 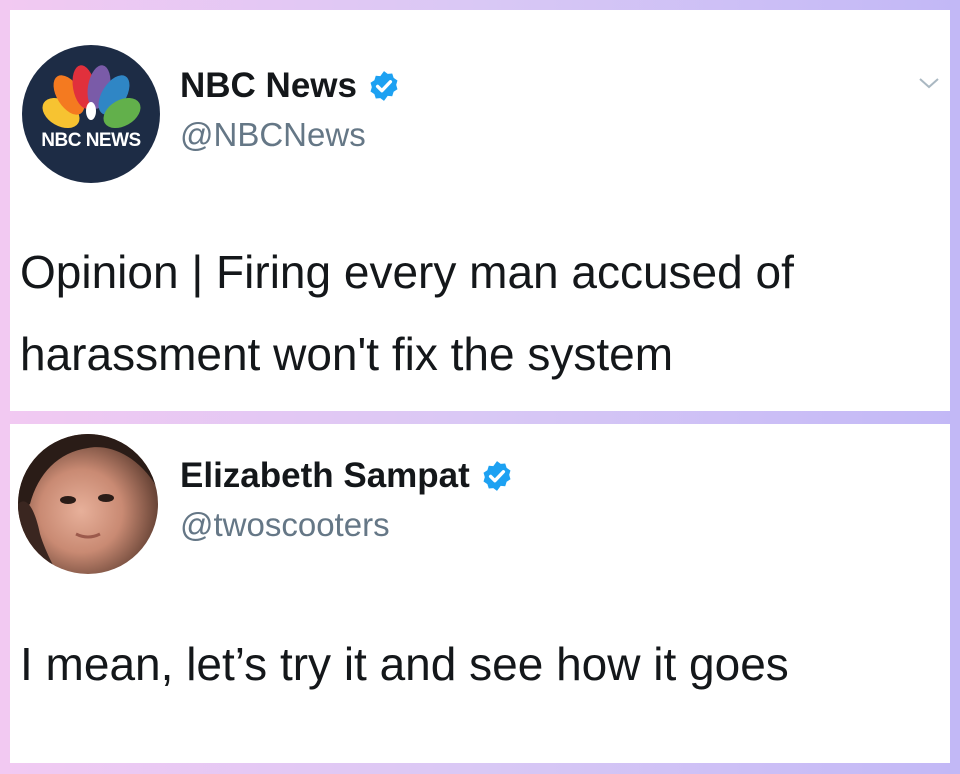 I want to click on chevron-down-icon, so click(x=929, y=83).